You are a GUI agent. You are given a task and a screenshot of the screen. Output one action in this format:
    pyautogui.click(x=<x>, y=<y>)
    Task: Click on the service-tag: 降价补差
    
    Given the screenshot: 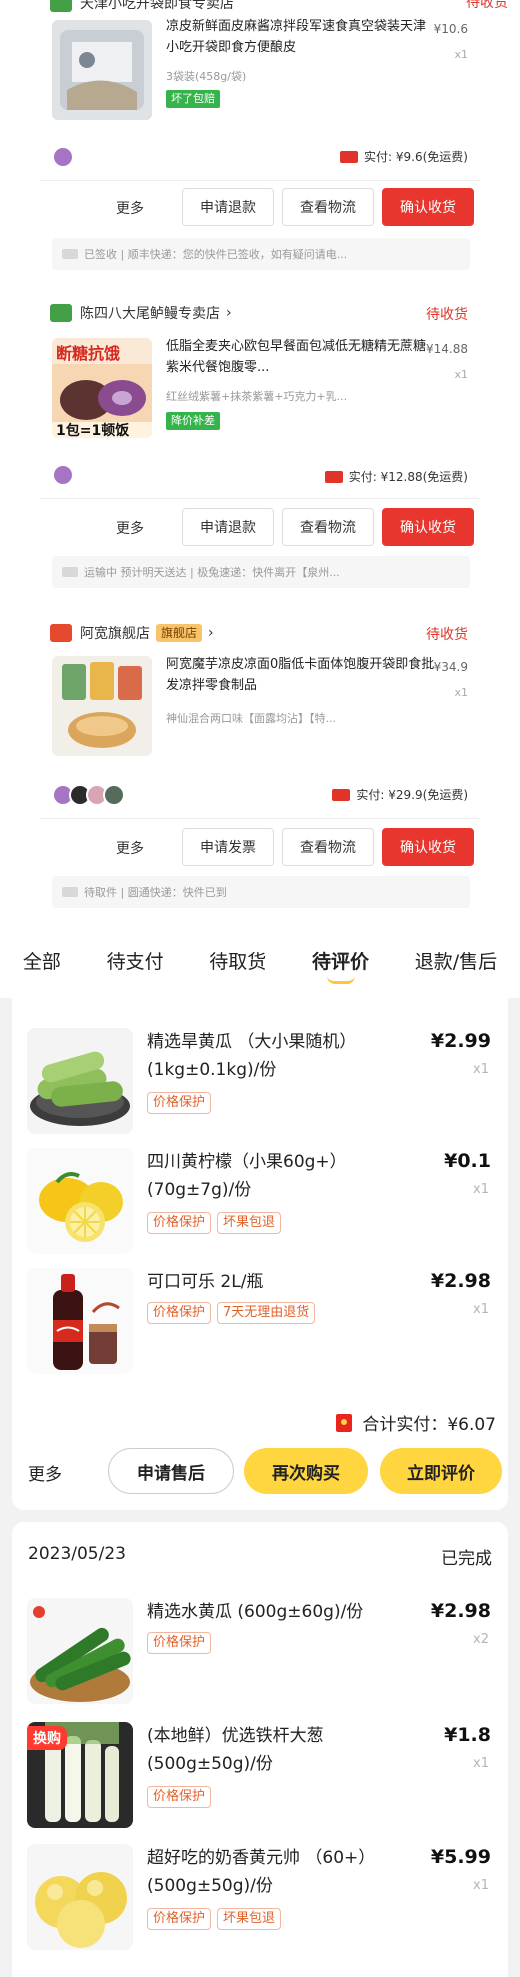 What is the action you would take?
    pyautogui.click(x=193, y=421)
    